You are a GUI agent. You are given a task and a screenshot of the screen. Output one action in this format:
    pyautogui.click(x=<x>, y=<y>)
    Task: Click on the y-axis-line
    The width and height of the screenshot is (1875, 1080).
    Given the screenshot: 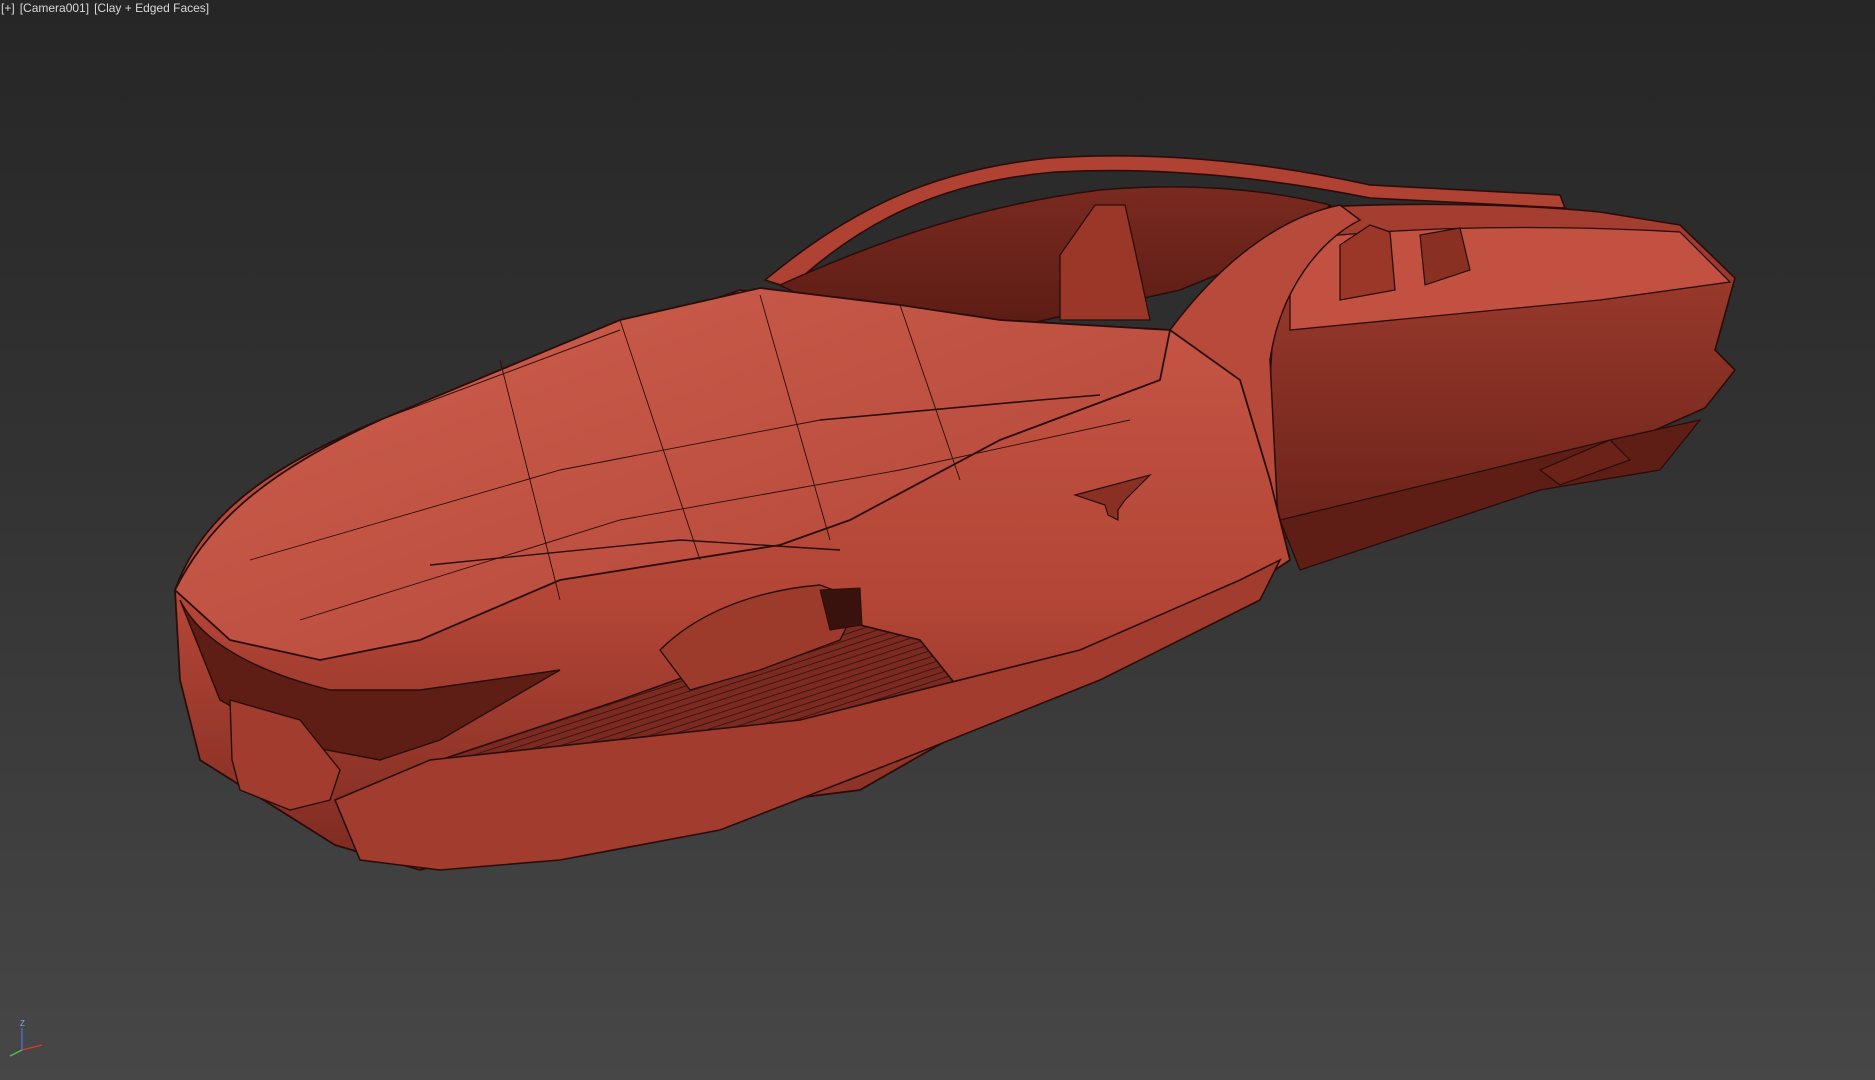 What is the action you would take?
    pyautogui.click(x=16, y=1053)
    